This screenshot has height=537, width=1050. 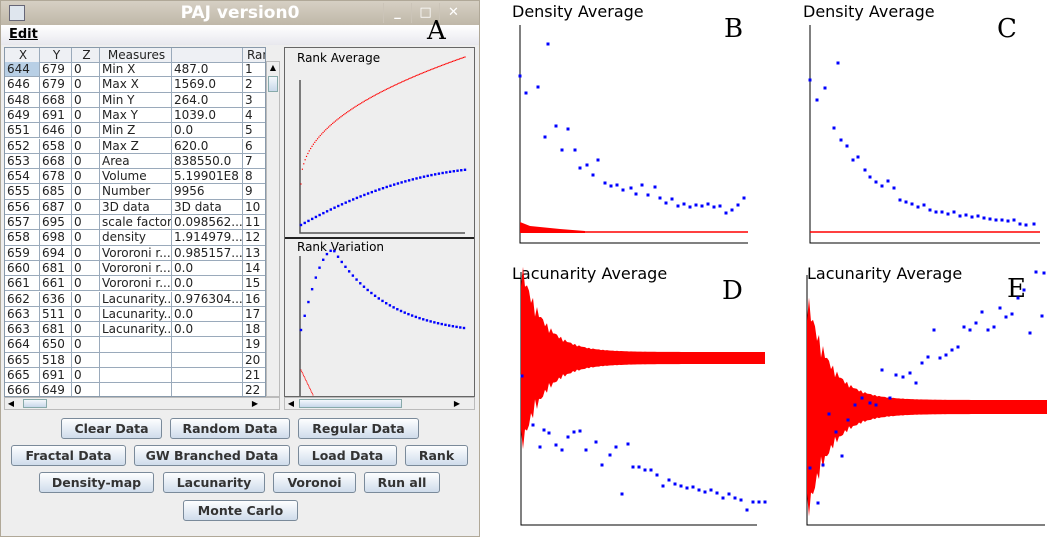 What do you see at coordinates (358, 428) in the screenshot?
I see `regular-data-button: Regular Data` at bounding box center [358, 428].